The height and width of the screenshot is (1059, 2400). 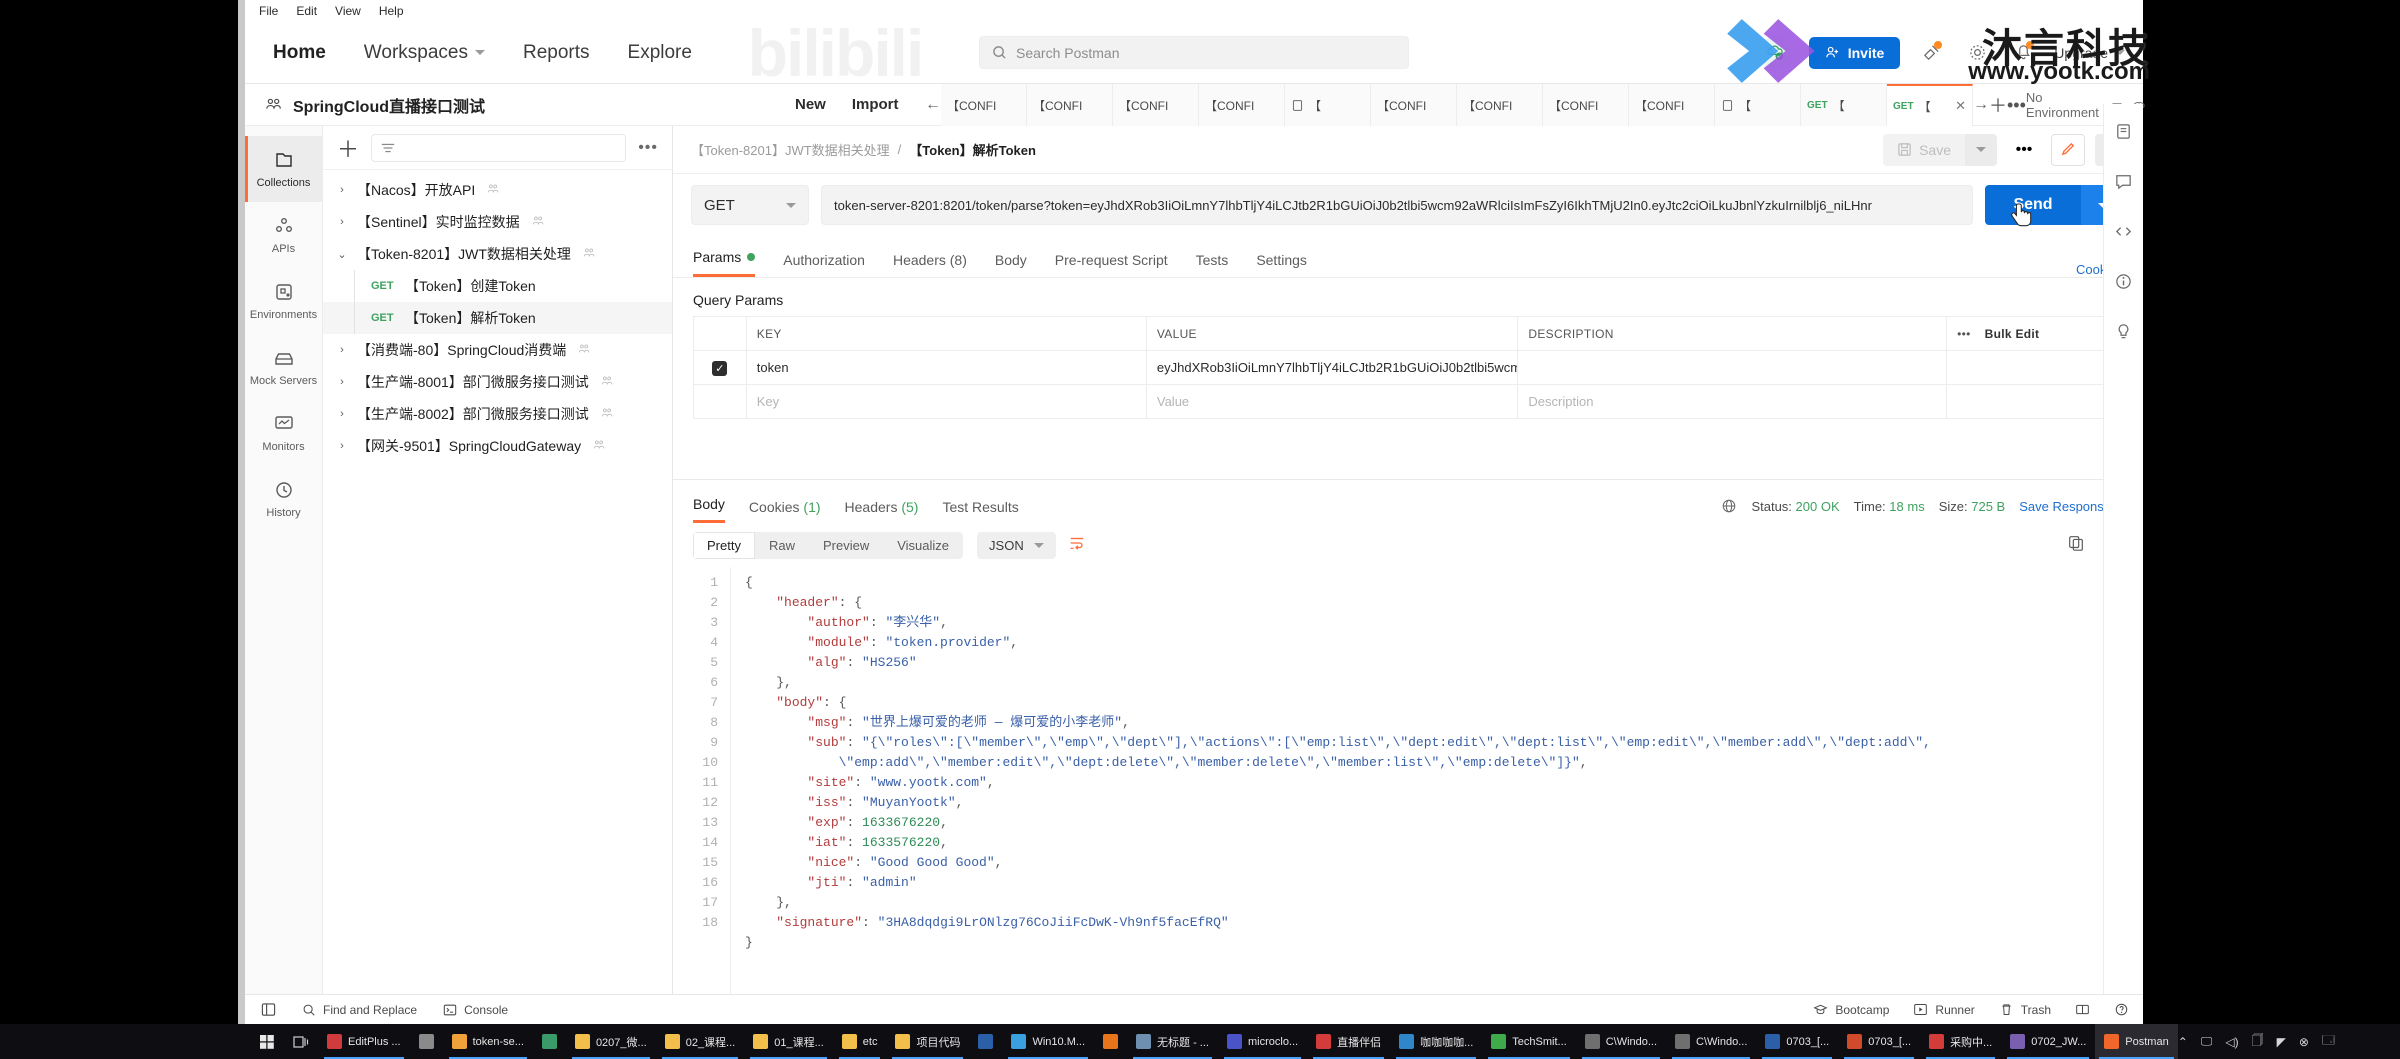 I want to click on request-tab-2: 【CONFI, so click(x=1156, y=105).